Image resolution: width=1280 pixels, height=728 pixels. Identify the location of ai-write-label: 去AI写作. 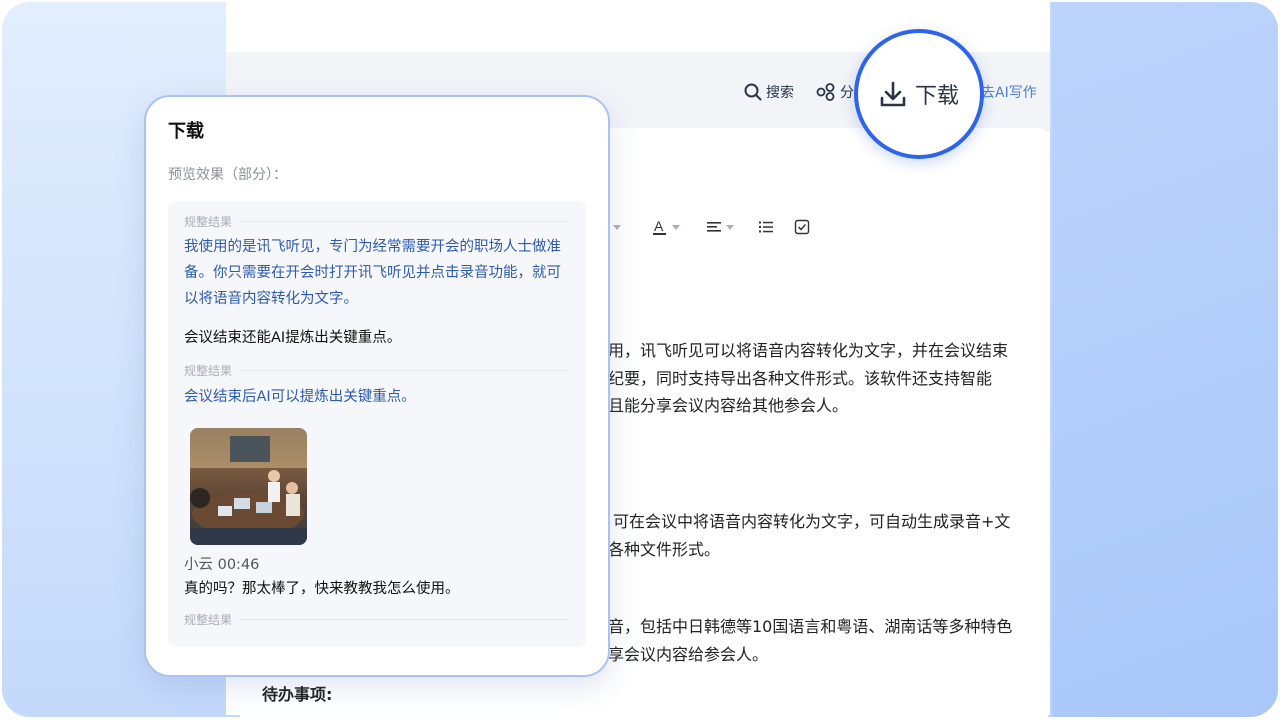
(1009, 93).